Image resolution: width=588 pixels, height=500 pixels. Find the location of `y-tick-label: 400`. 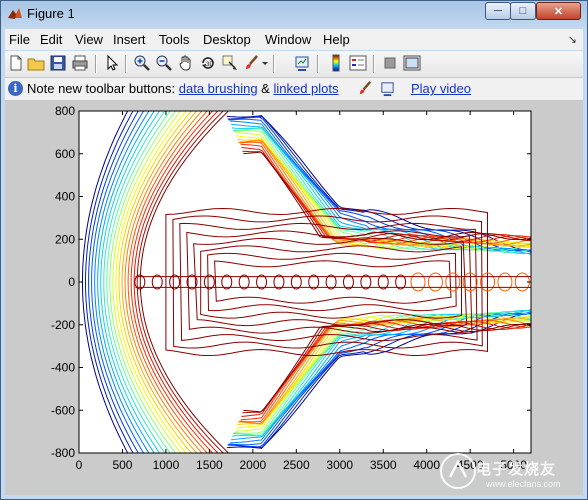

y-tick-label: 400 is located at coordinates (65, 197).